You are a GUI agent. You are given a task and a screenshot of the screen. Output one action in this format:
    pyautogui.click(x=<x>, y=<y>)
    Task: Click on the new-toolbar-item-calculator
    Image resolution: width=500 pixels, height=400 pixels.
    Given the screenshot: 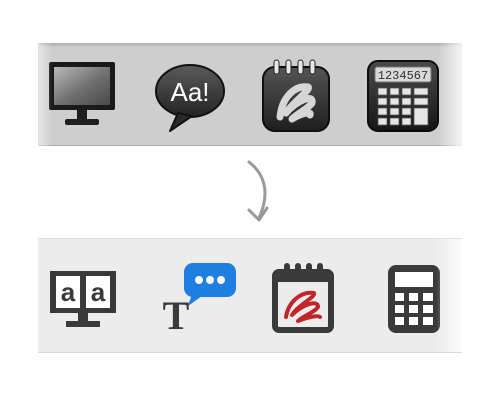 What is the action you would take?
    pyautogui.click(x=414, y=299)
    